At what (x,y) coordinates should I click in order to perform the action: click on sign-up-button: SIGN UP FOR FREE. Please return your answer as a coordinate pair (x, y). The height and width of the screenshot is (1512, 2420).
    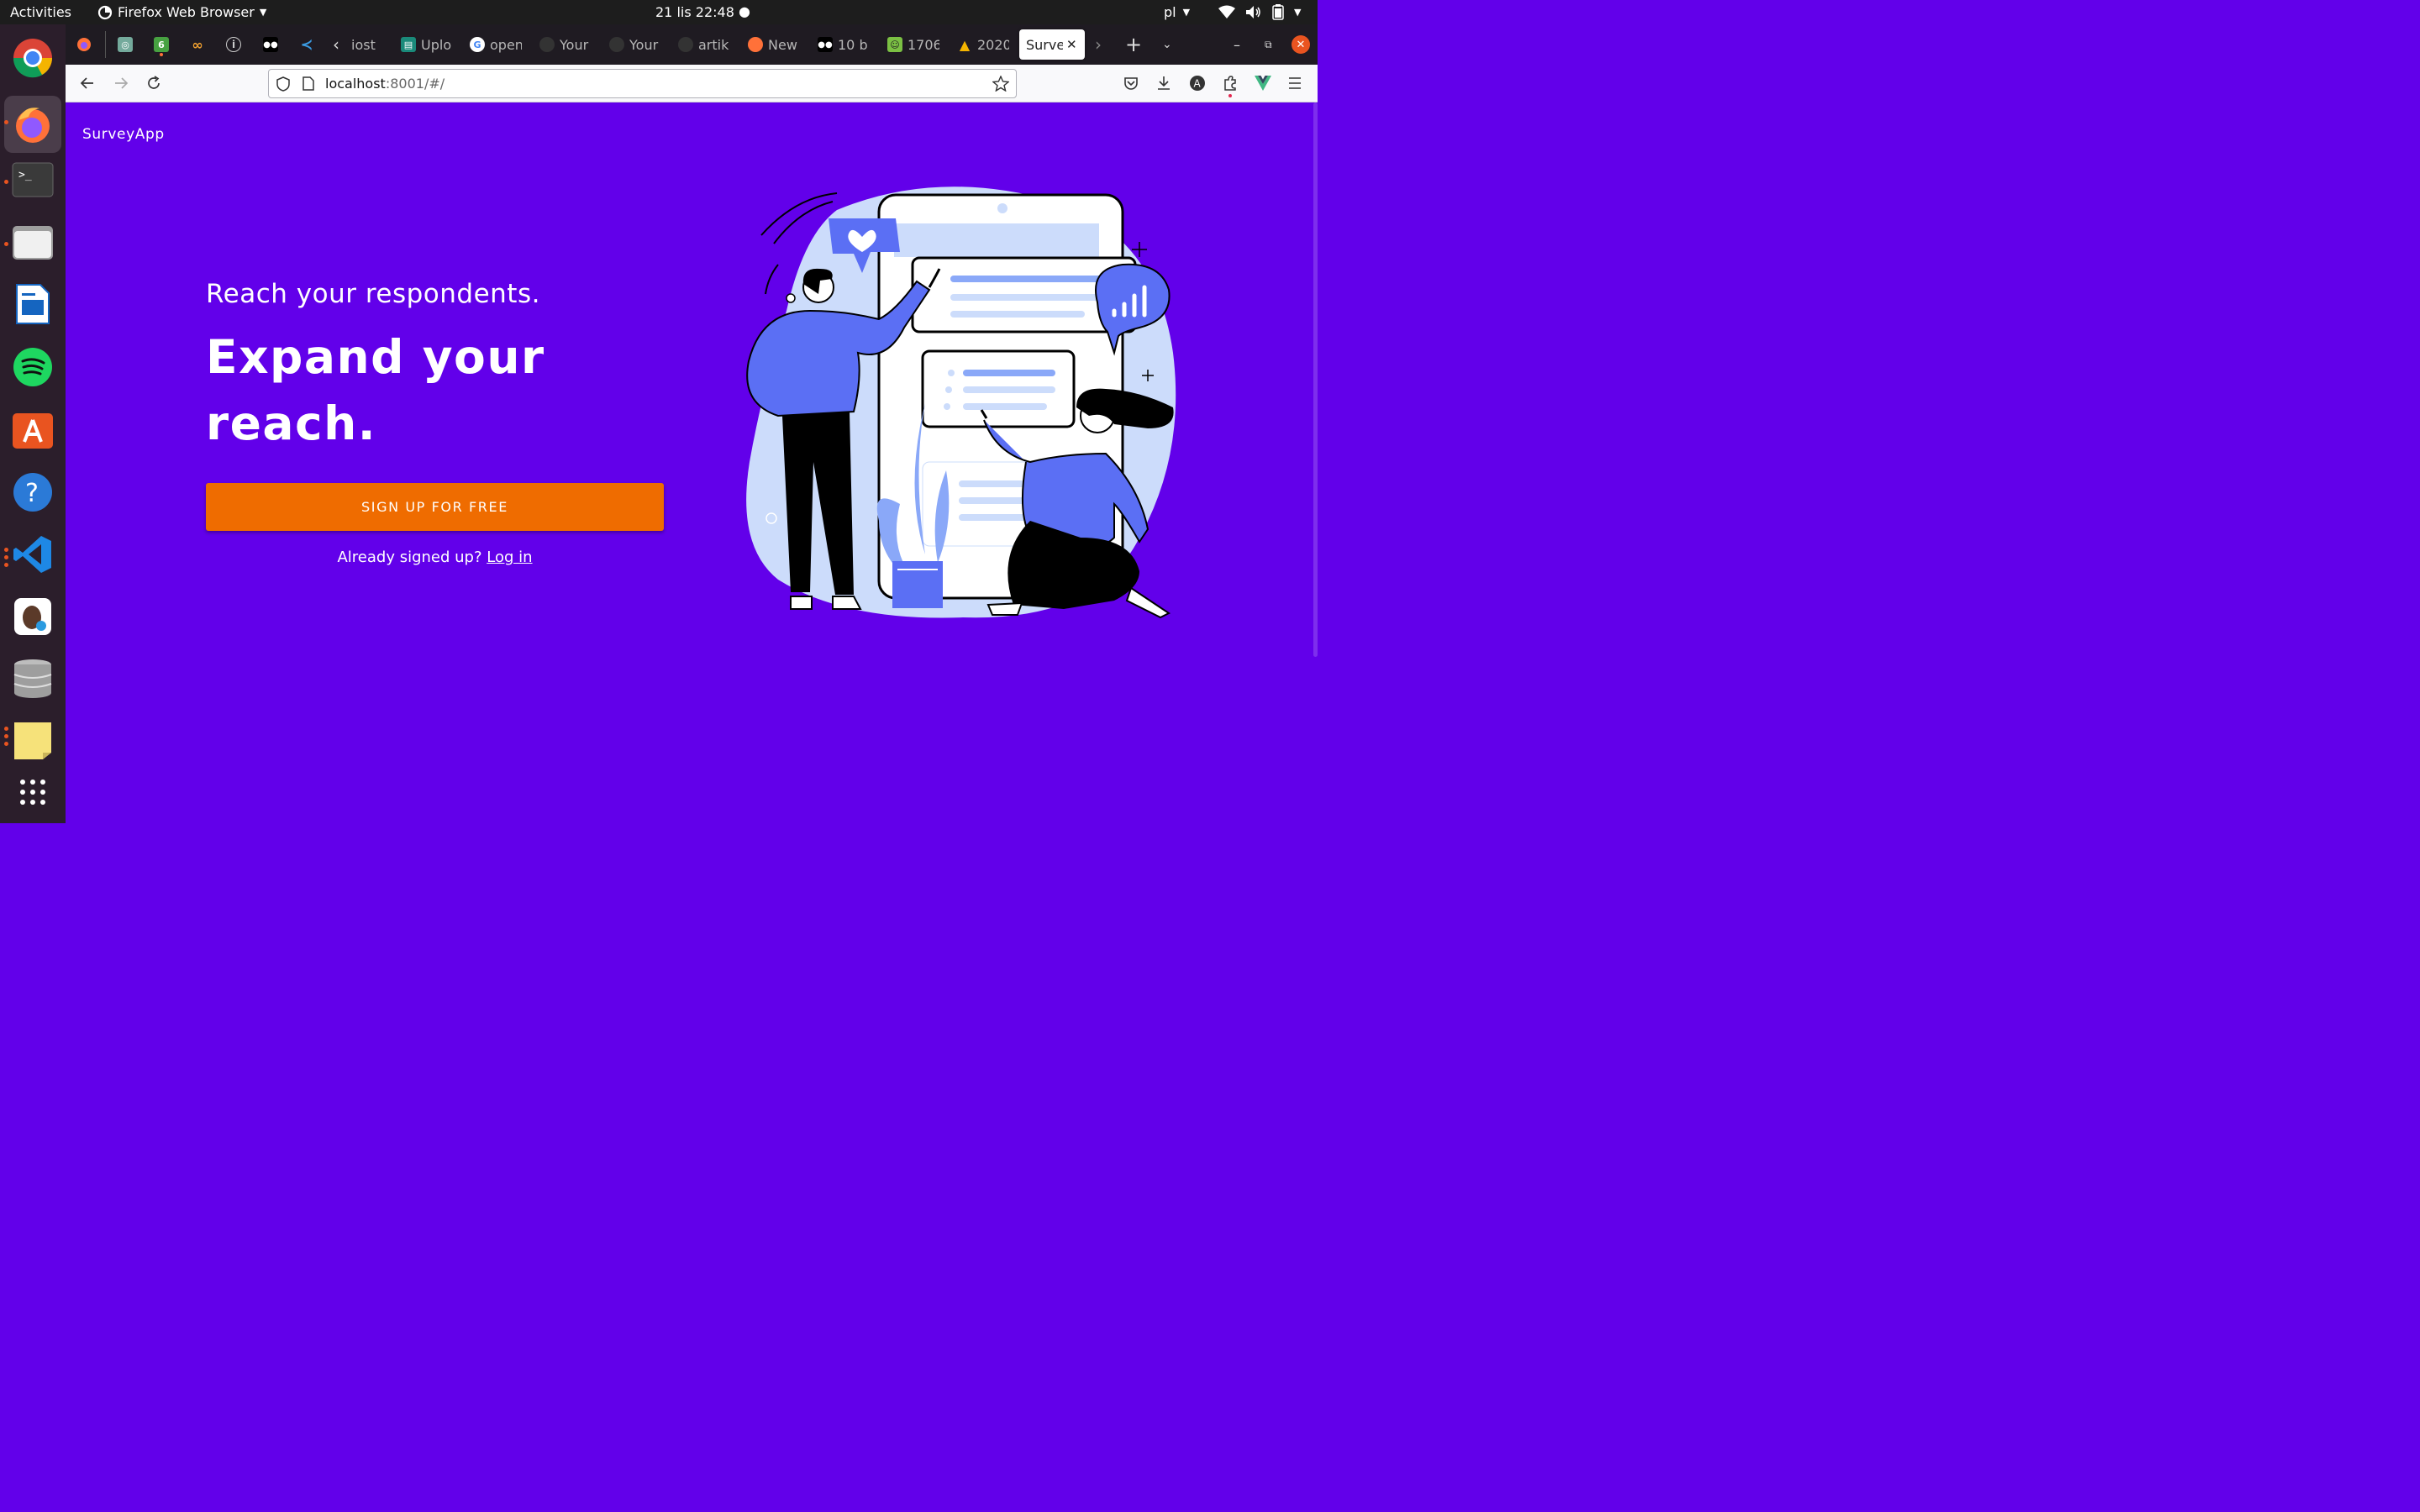
    Looking at the image, I should click on (435, 507).